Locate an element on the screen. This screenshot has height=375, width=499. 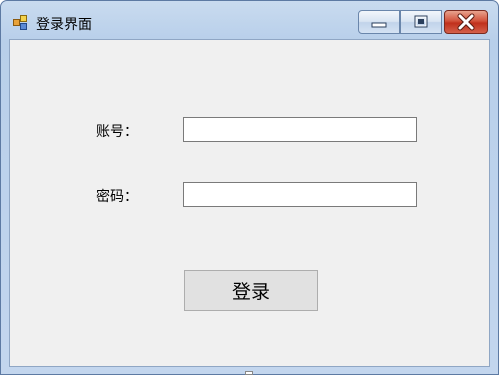
minimize-button is located at coordinates (379, 22).